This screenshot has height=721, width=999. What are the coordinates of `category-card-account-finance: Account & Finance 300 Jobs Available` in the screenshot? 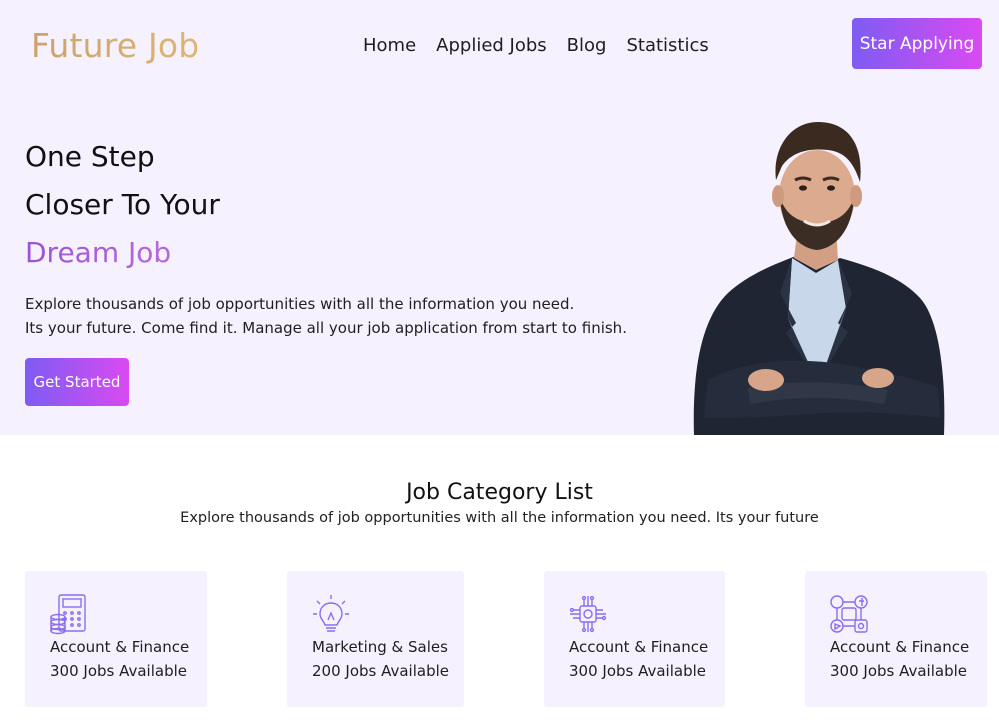 It's located at (116, 639).